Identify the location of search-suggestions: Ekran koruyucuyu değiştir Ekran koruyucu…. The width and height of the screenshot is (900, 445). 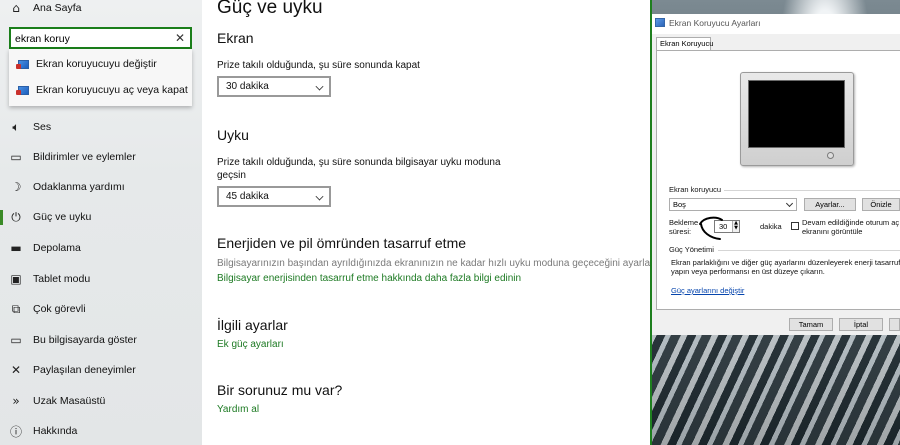
(100, 77).